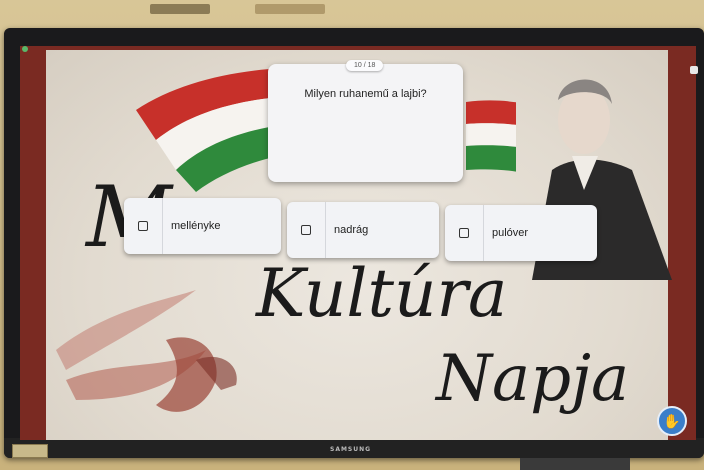 The width and height of the screenshot is (704, 470). What do you see at coordinates (196, 226) in the screenshot?
I see `answer-label: mellényke` at bounding box center [196, 226].